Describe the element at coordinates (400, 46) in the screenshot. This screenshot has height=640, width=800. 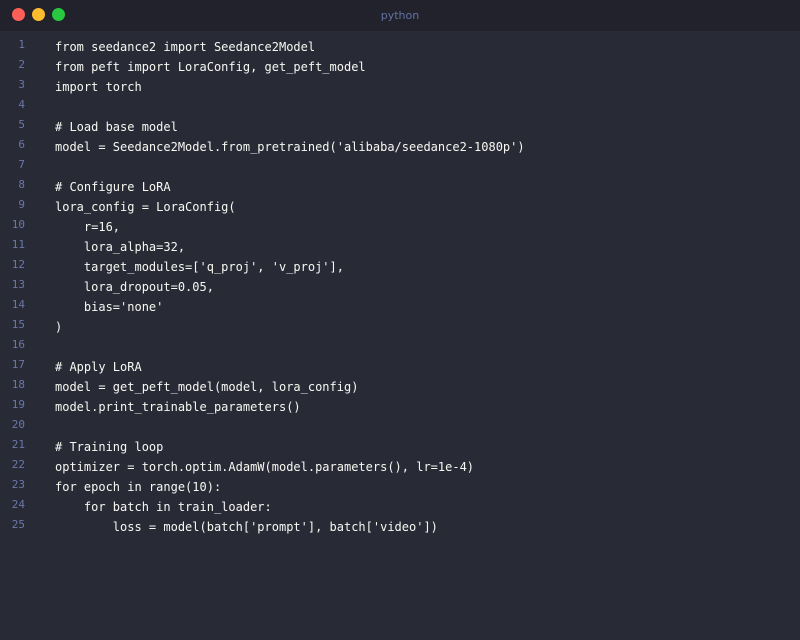
I see `code-line: 1 from seedance2 import Seedance2Model` at that location.